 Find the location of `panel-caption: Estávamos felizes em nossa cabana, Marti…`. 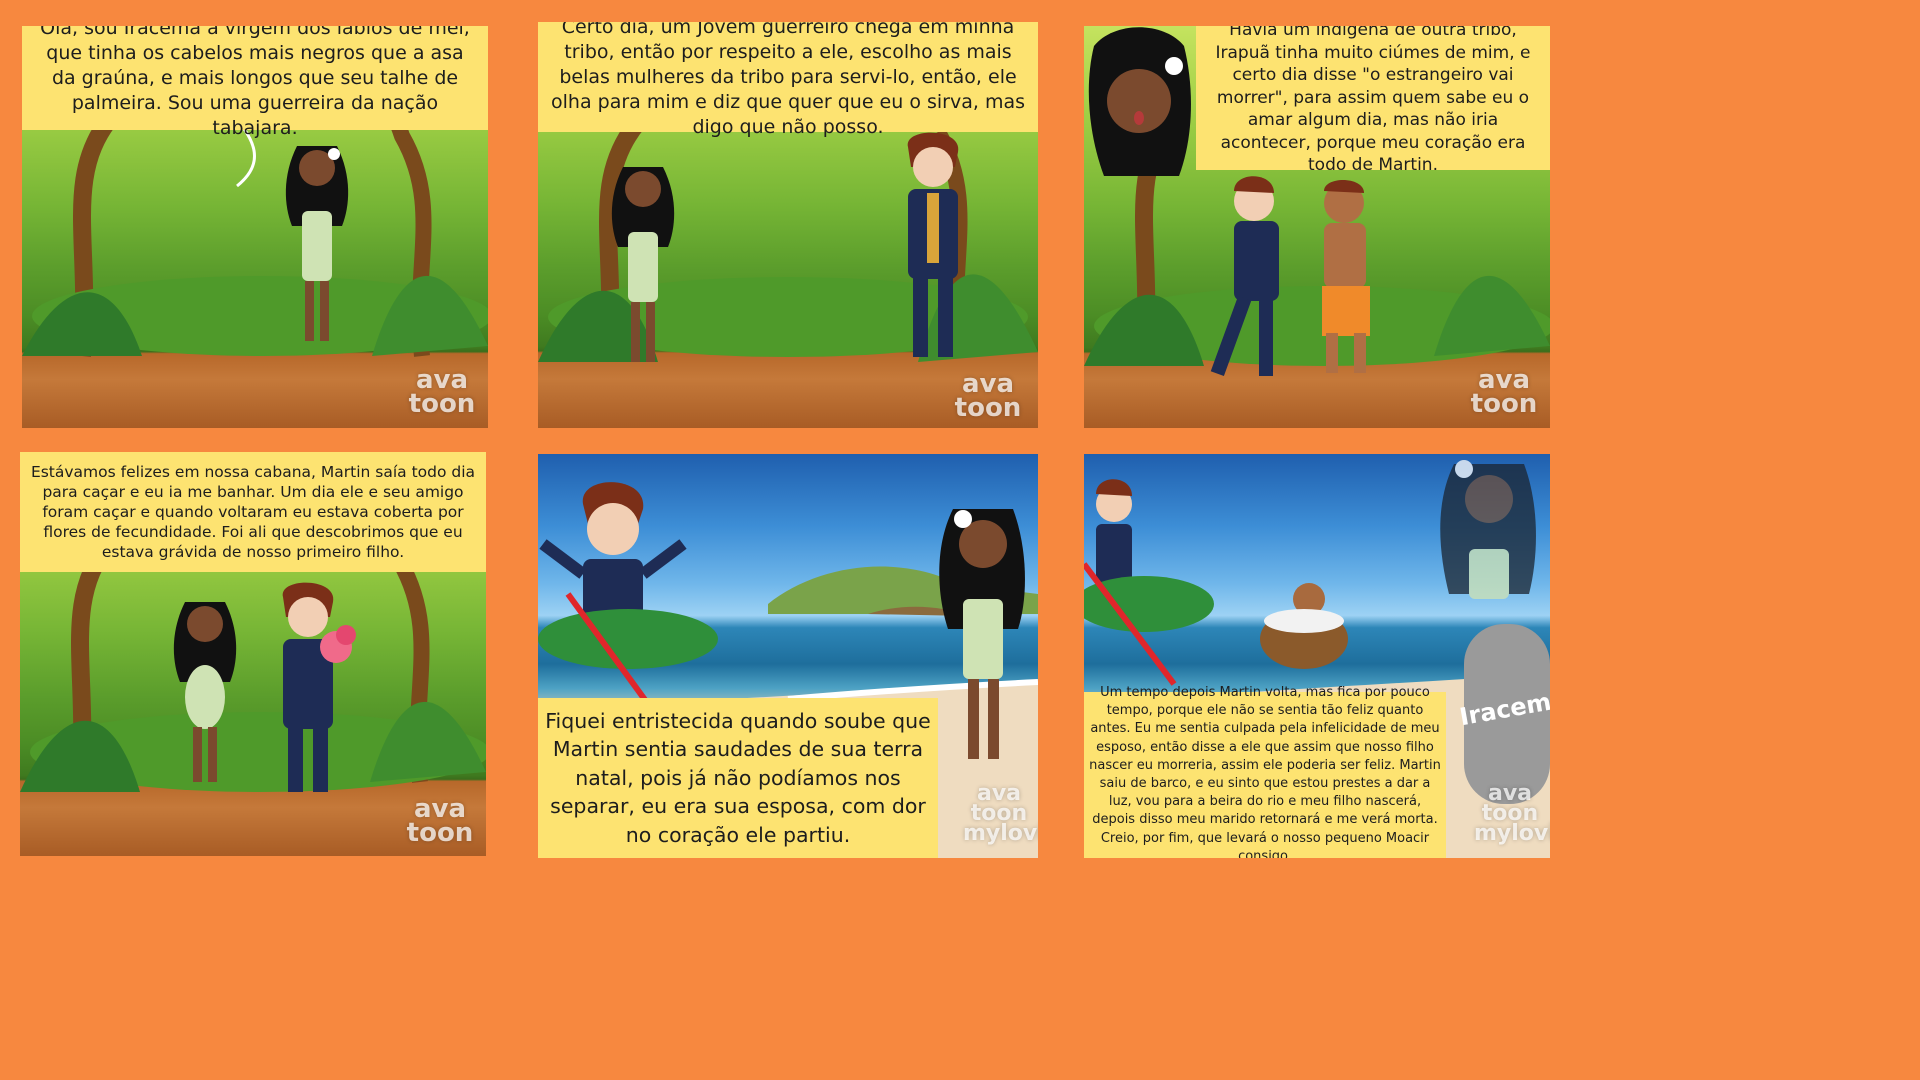

panel-caption: Estávamos felizes em nossa cabana, Marti… is located at coordinates (253, 512).